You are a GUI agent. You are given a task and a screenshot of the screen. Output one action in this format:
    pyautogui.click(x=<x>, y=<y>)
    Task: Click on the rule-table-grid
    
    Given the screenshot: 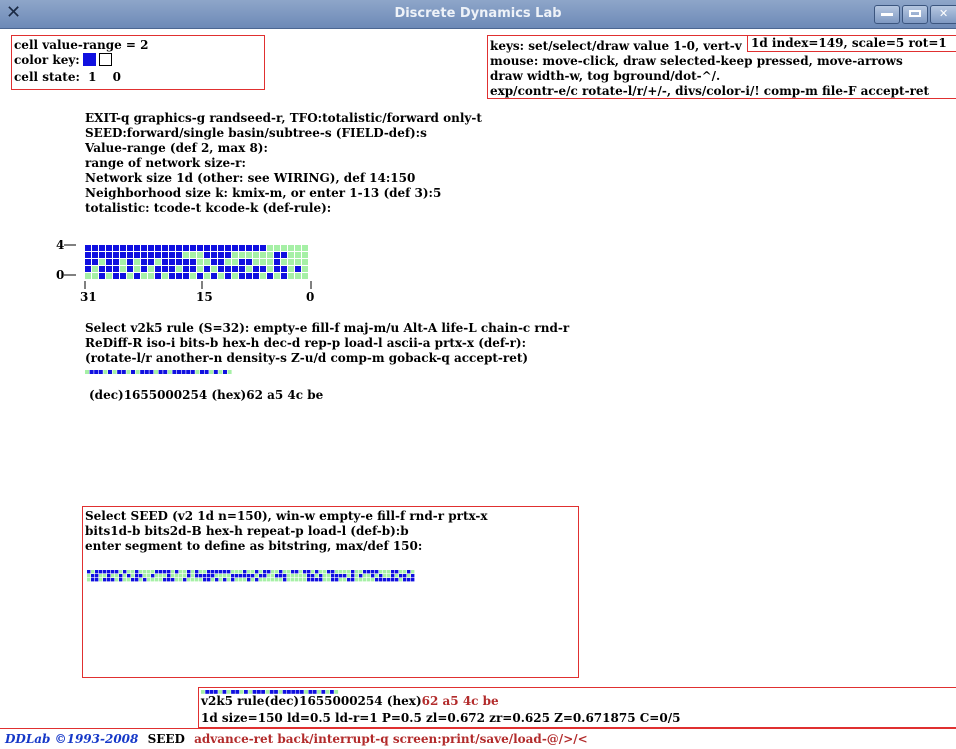 What is the action you would take?
    pyautogui.click(x=202, y=263)
    